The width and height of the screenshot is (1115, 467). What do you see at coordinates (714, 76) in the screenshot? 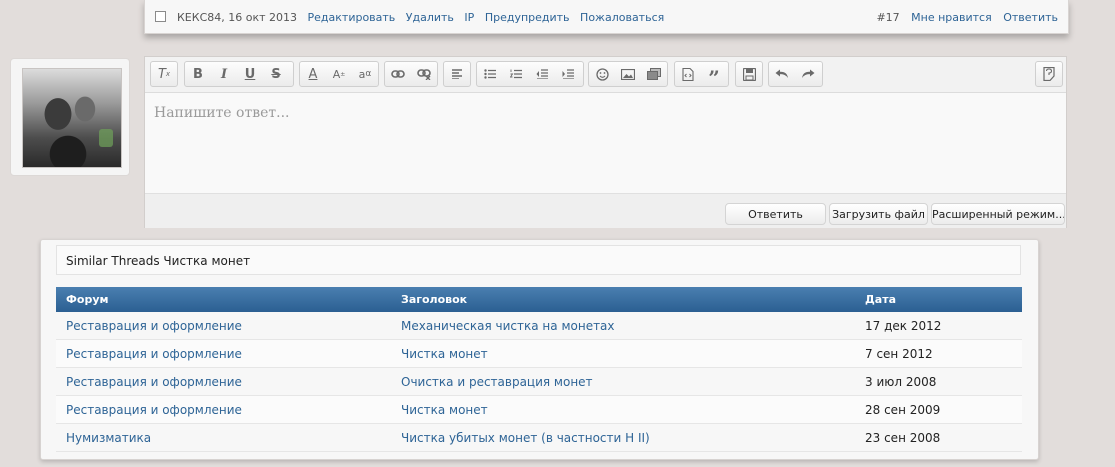
I see `quote-icon: ”` at bounding box center [714, 76].